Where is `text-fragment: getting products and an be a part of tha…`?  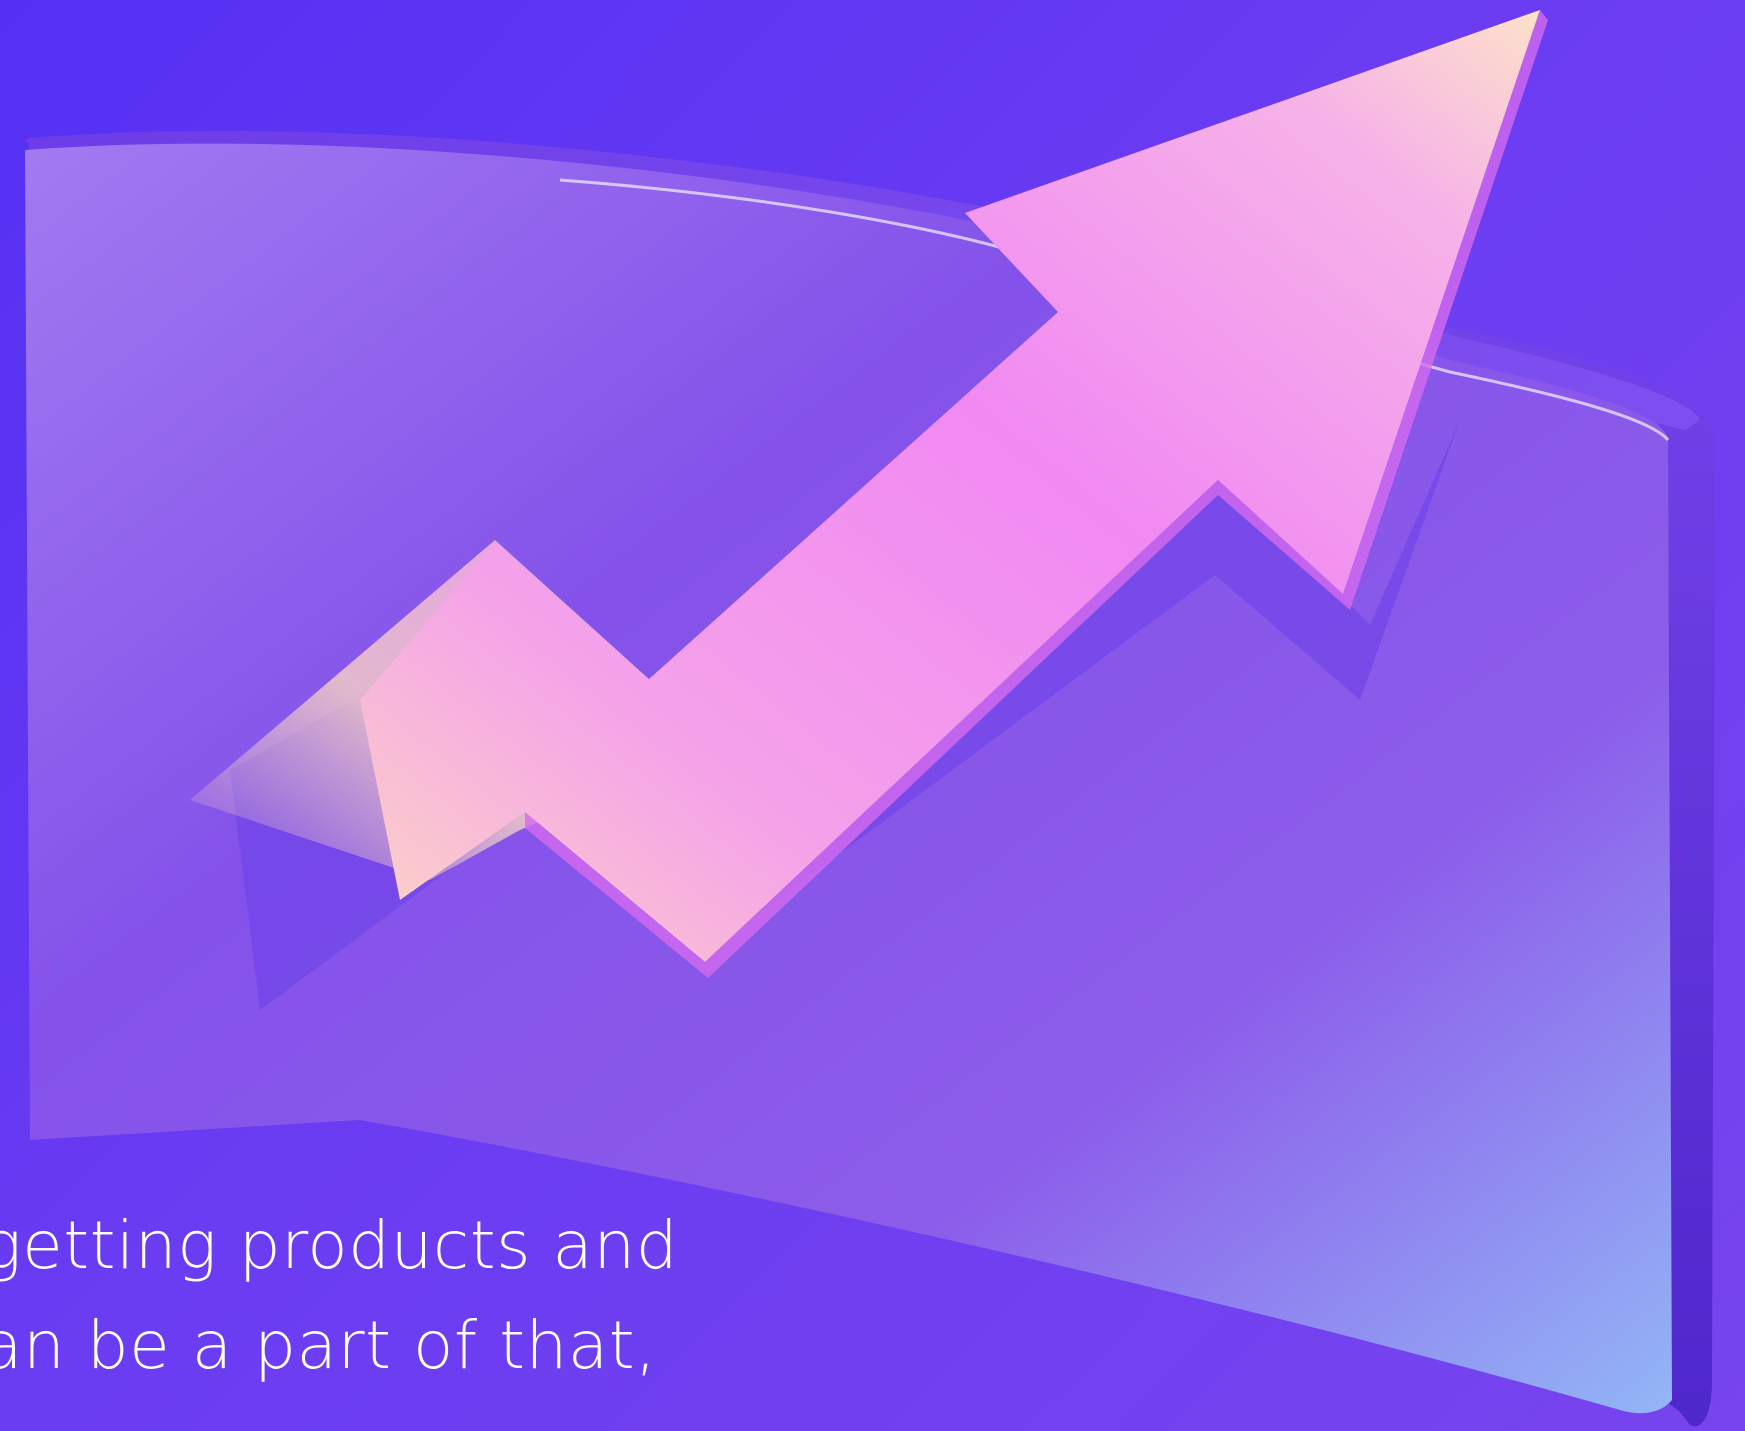
text-fragment: getting products and an be a part of tha… is located at coordinates (350, 1313).